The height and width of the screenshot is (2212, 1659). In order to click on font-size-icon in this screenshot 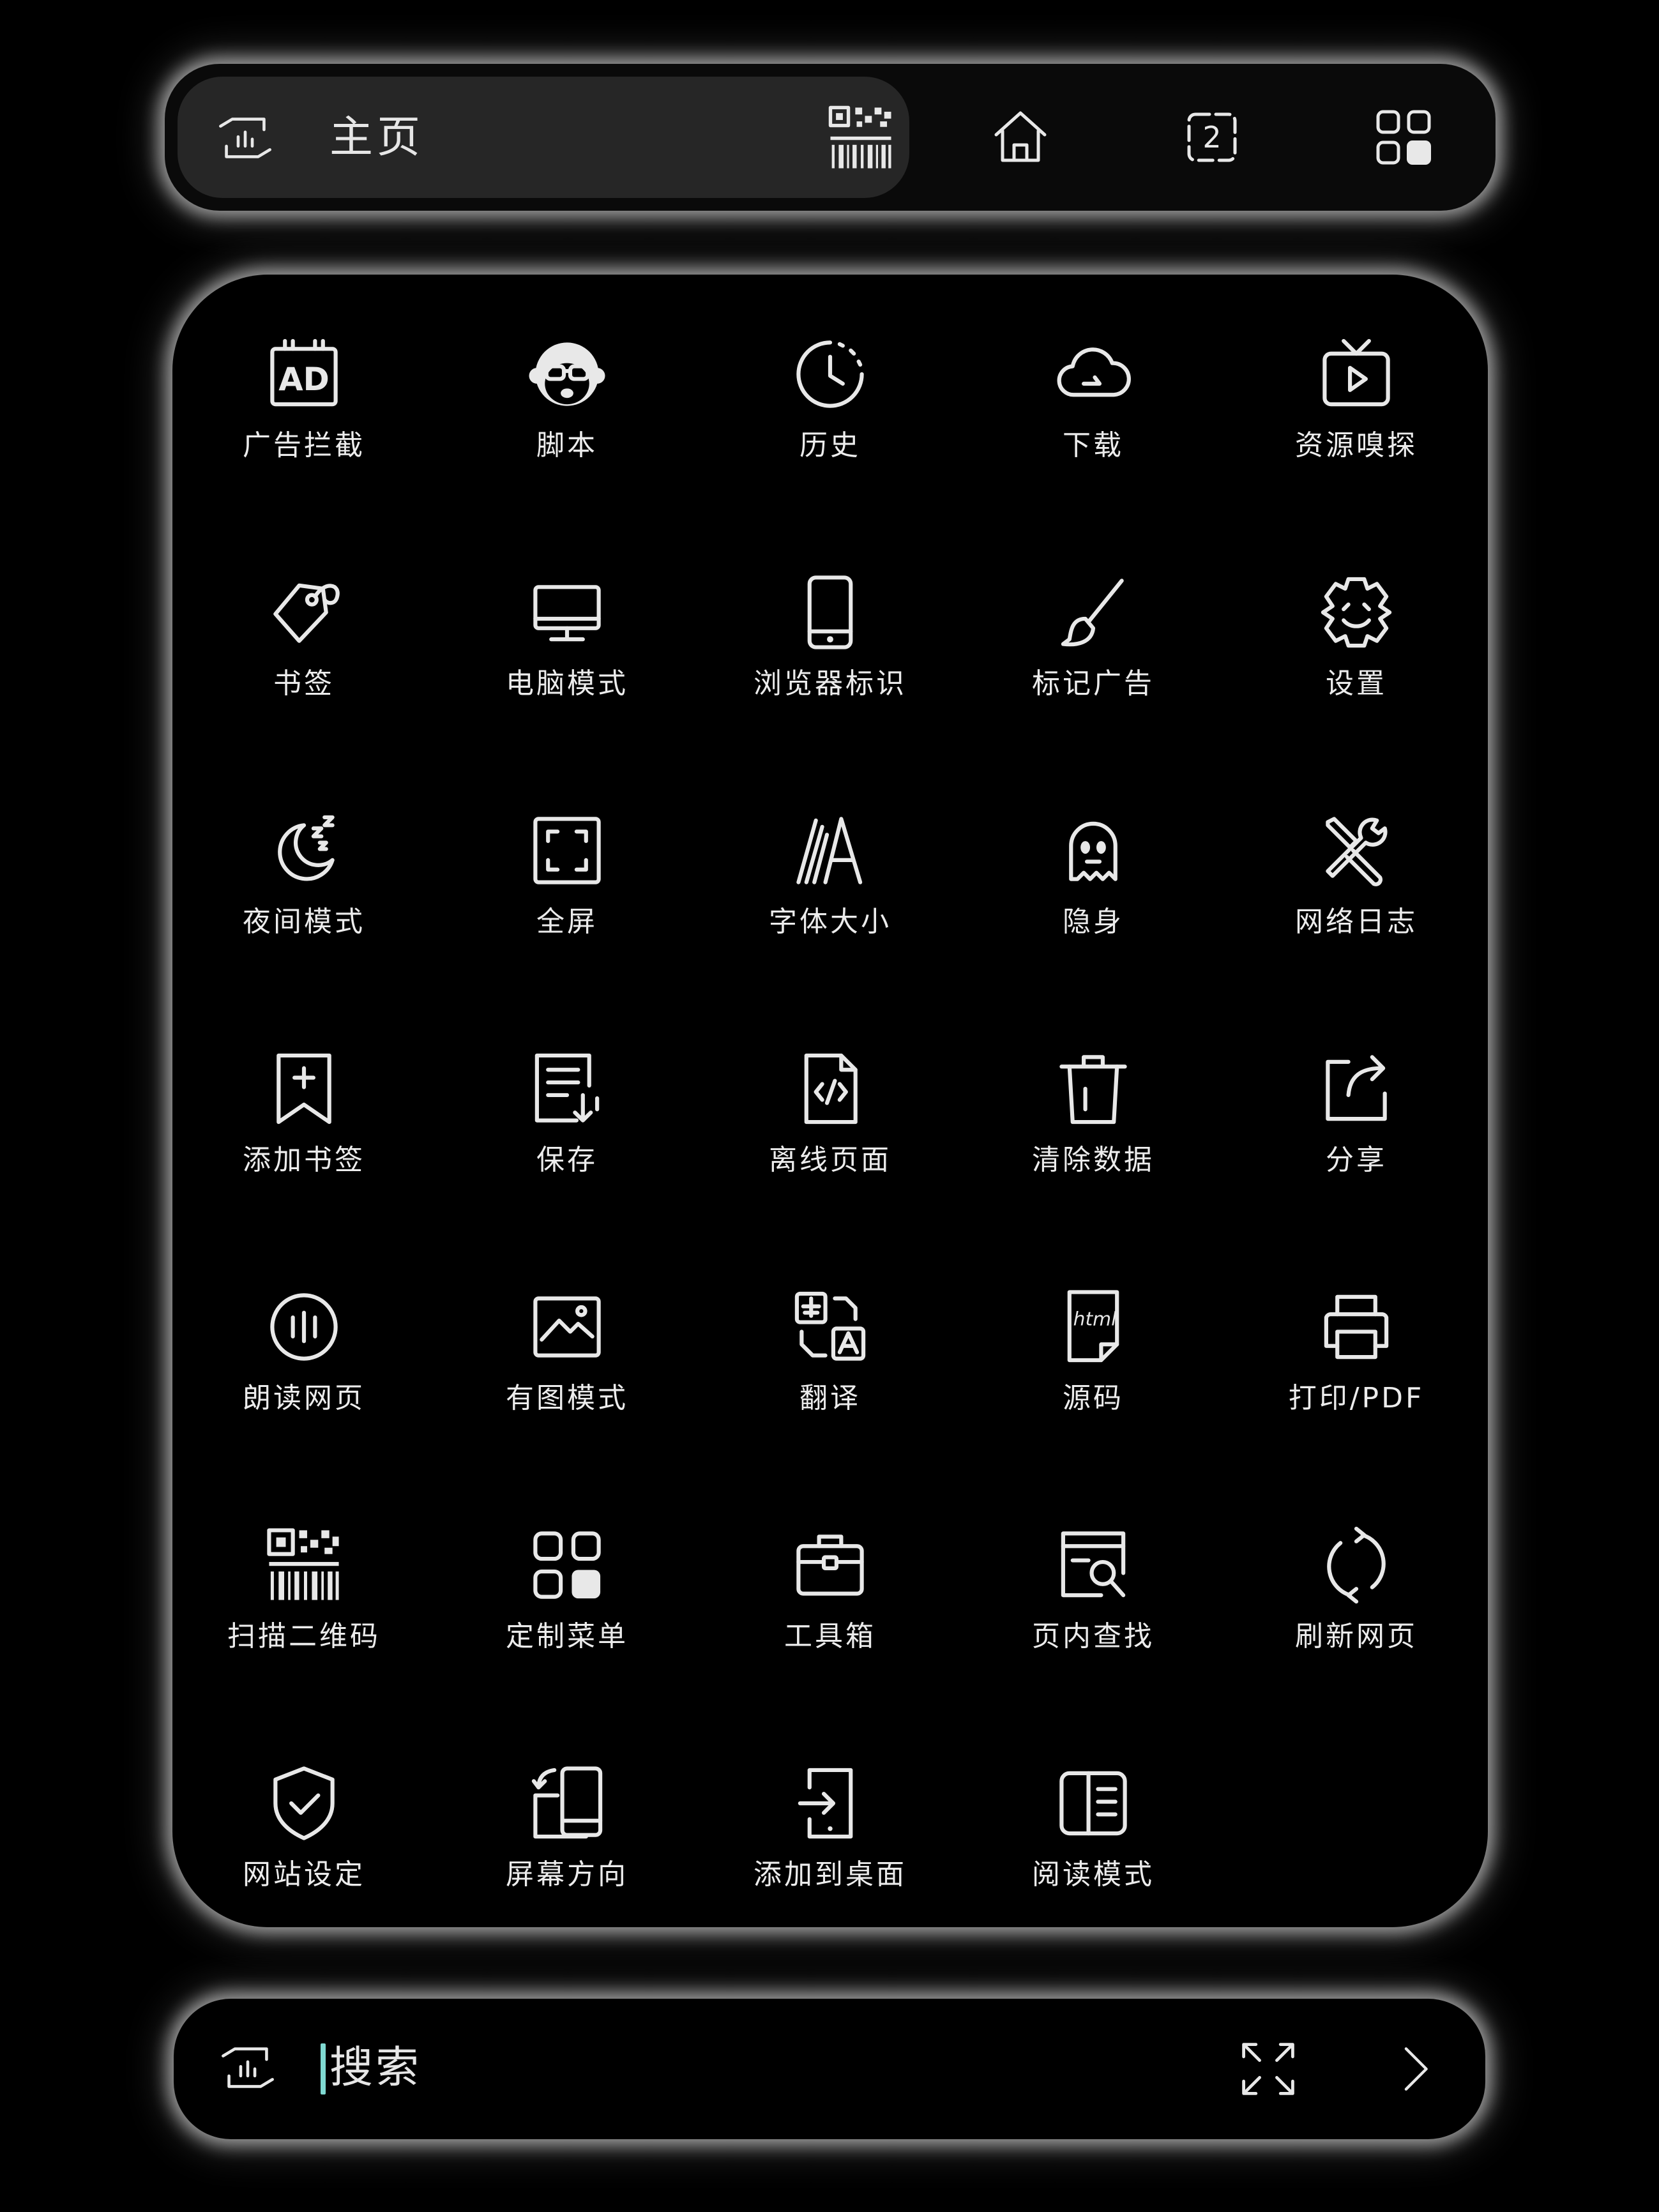, I will do `click(830, 850)`.